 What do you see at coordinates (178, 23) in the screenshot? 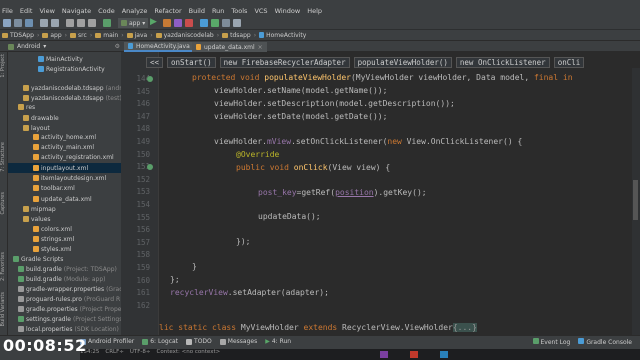
I see `profile-icon` at bounding box center [178, 23].